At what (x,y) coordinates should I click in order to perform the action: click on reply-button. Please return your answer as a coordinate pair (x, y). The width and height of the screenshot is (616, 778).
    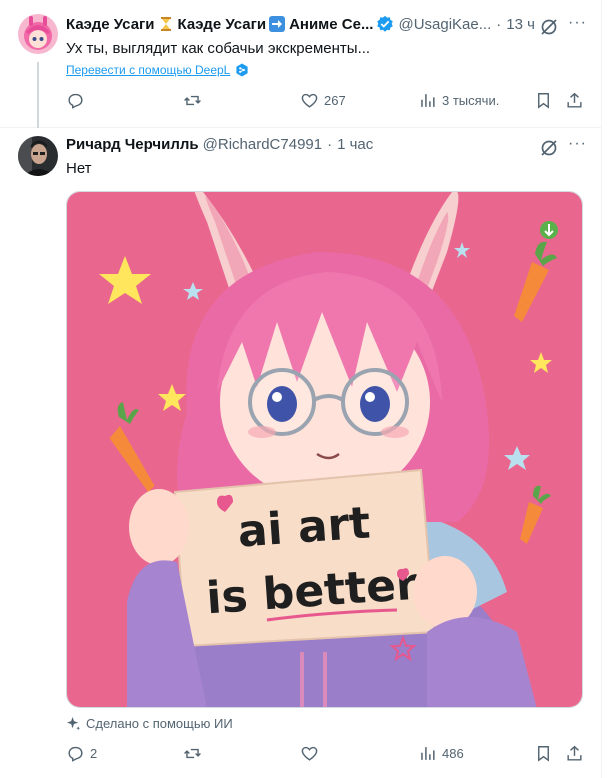
    Looking at the image, I should click on (78, 100).